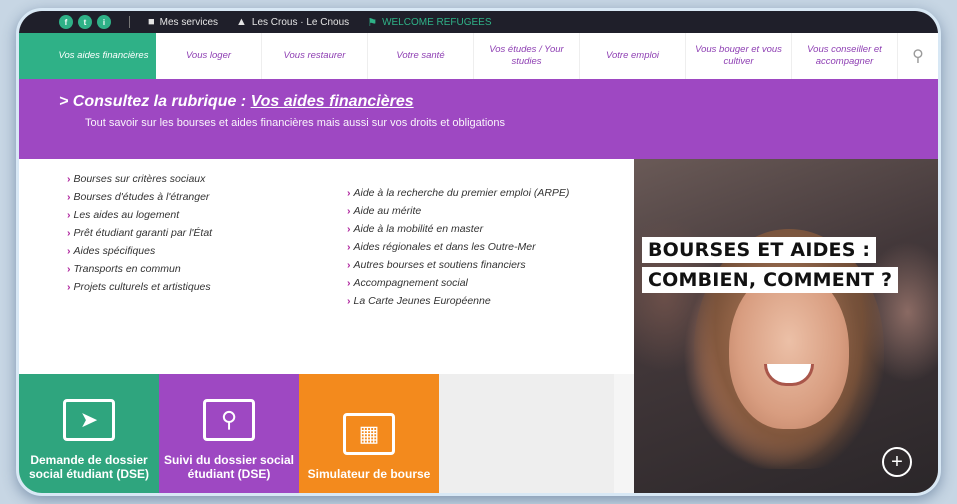 The width and height of the screenshot is (957, 504). What do you see at coordinates (207, 251) in the screenshot?
I see `aid-link: › Aides spécifiques` at bounding box center [207, 251].